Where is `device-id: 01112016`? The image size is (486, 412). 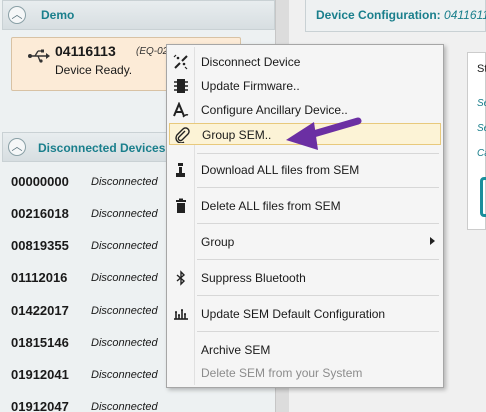
device-id: 01112016 is located at coordinates (39, 277).